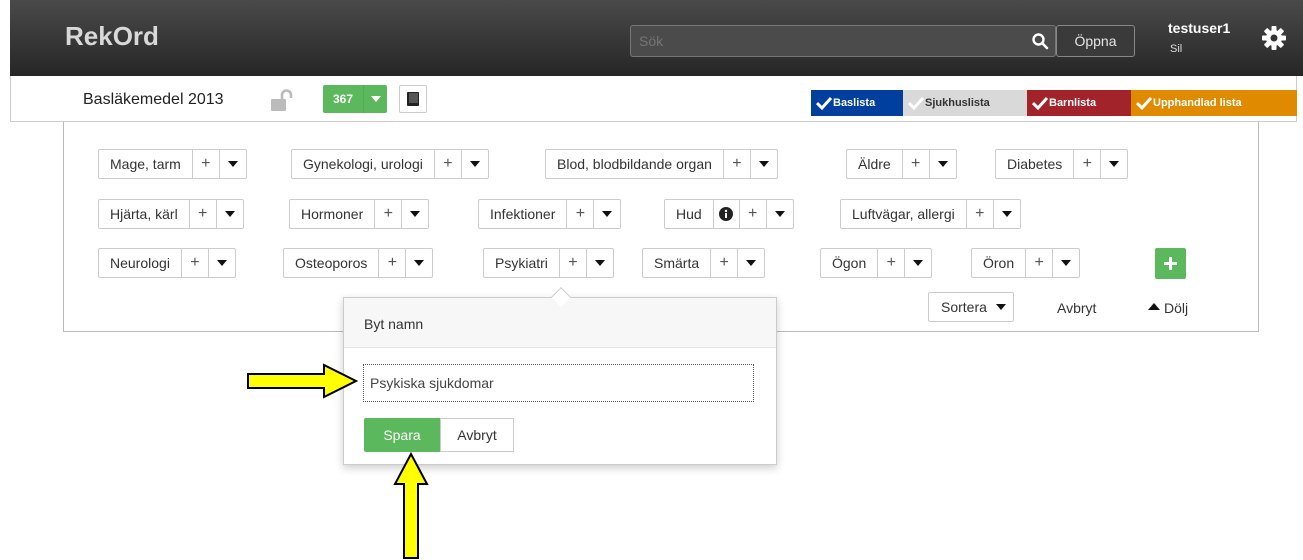 This screenshot has height=560, width=1303. I want to click on book-icon, so click(413, 99).